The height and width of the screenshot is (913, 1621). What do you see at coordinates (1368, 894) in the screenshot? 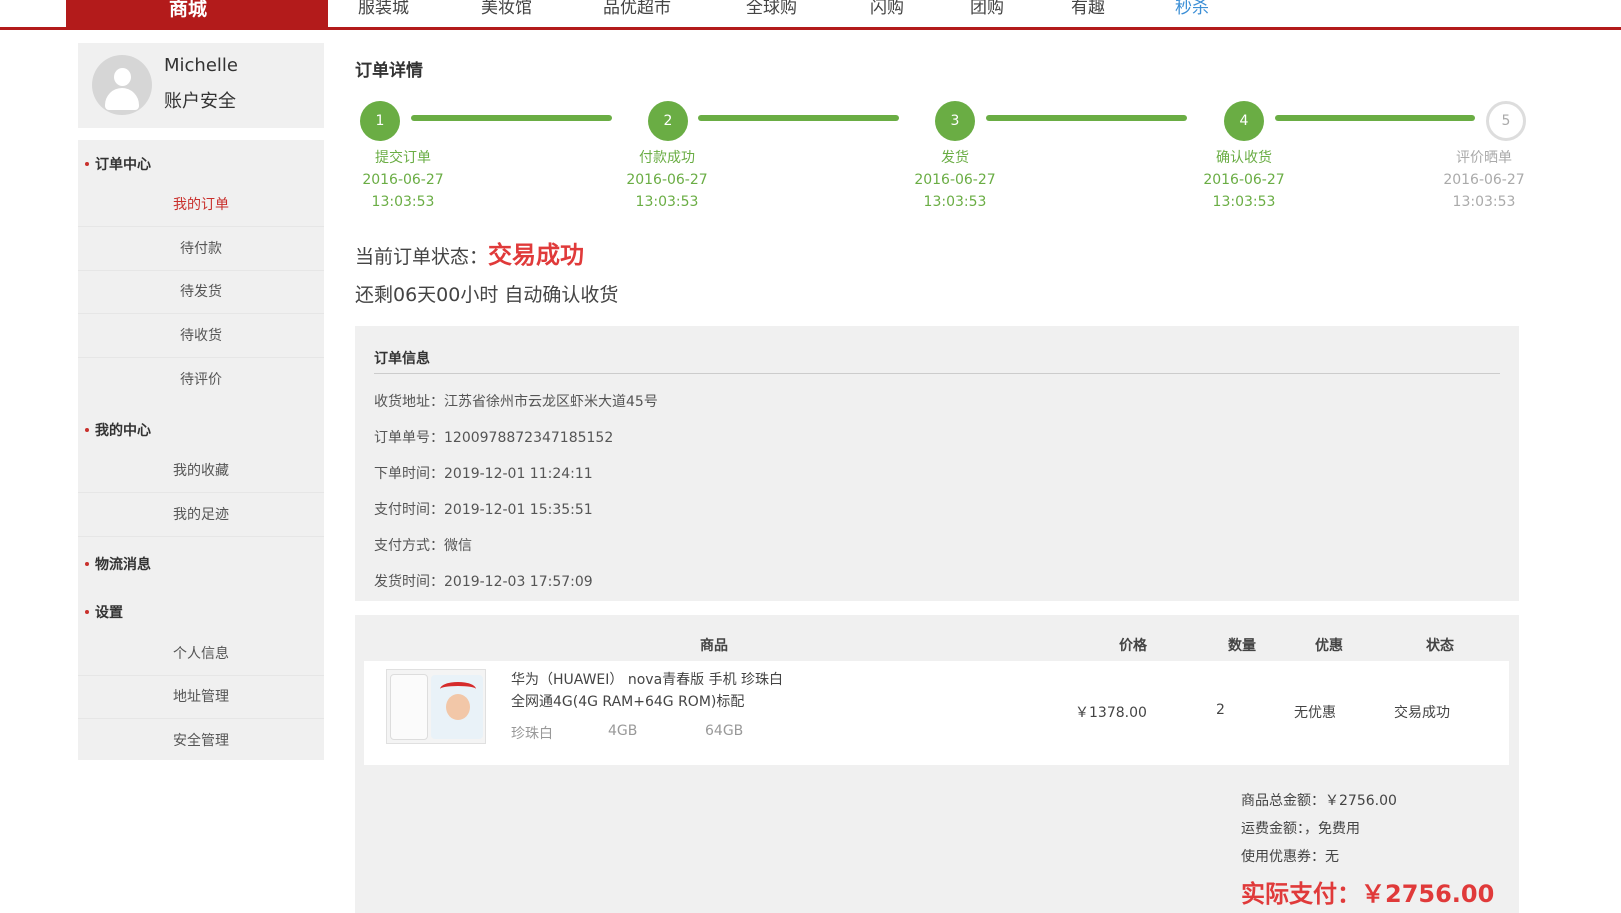
I see `actual-paid: 实际支付：￥2756.00` at bounding box center [1368, 894].